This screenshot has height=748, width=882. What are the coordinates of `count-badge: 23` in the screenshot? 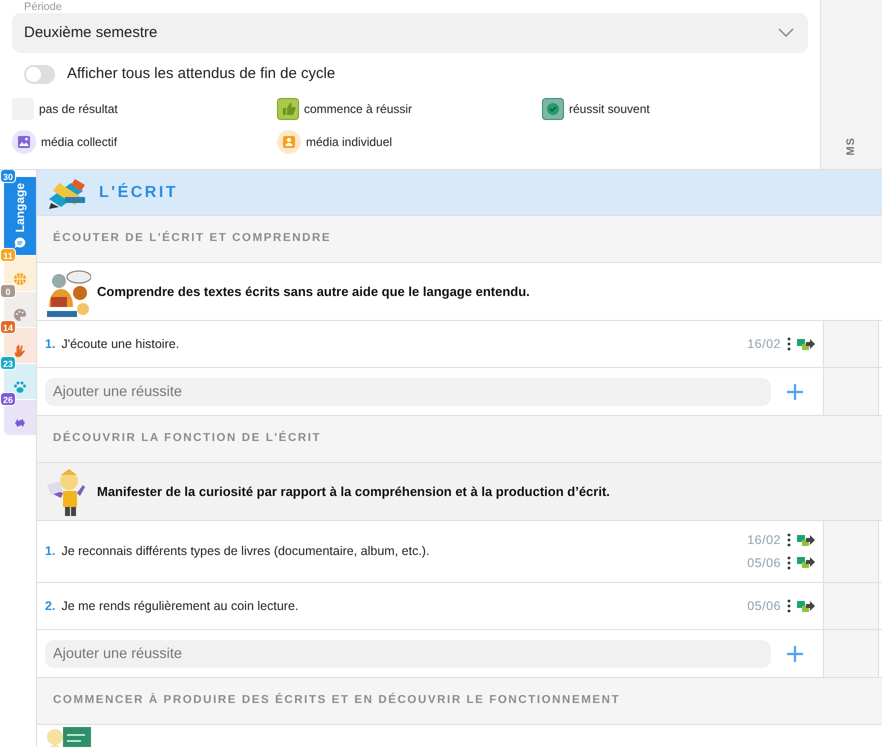 It's located at (8, 363).